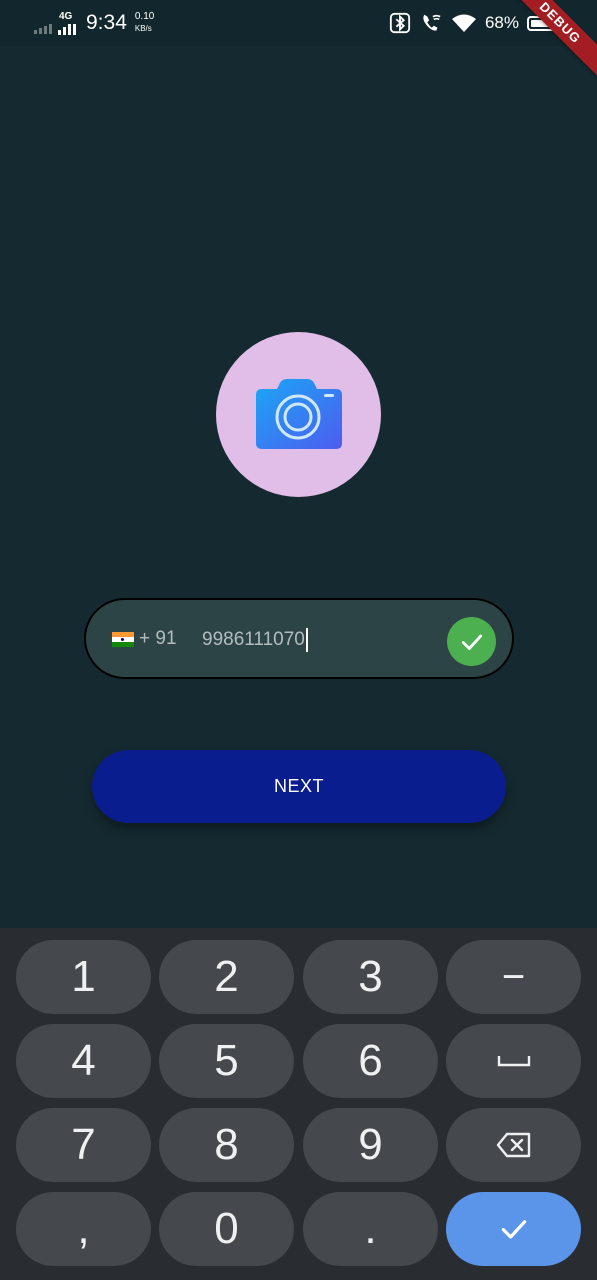 The image size is (597, 1280). What do you see at coordinates (226, 1145) in the screenshot?
I see `key-8: 8` at bounding box center [226, 1145].